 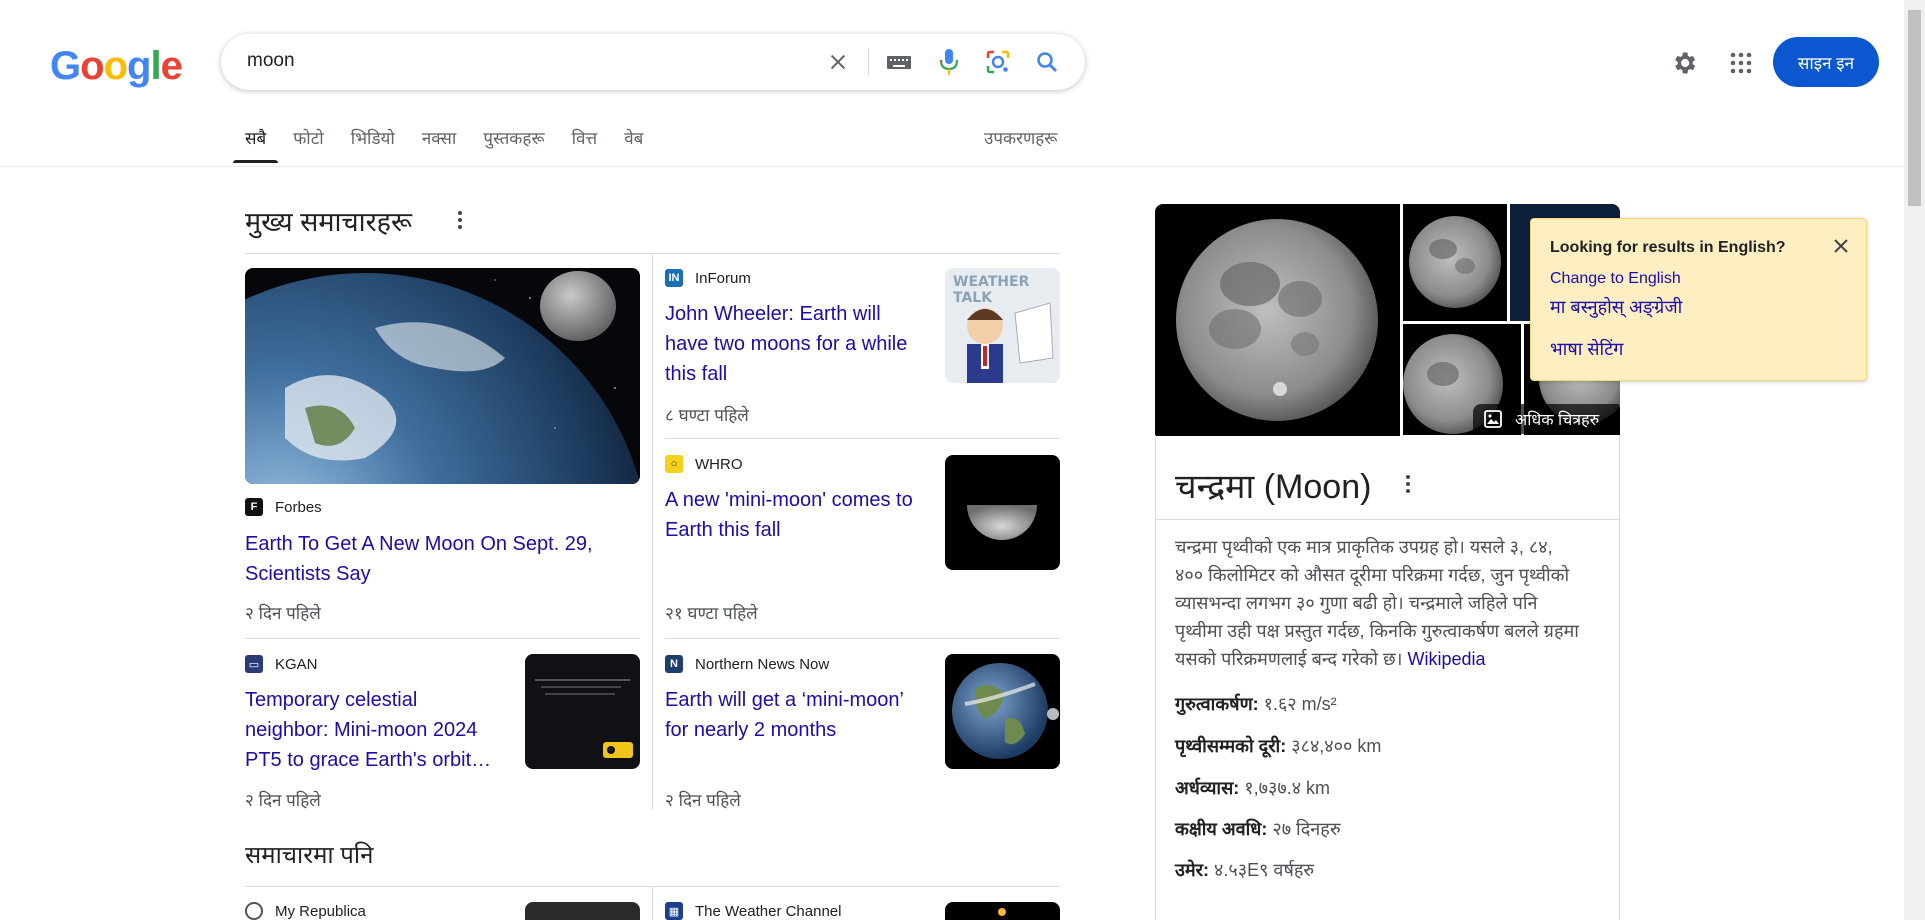 What do you see at coordinates (1408, 484) in the screenshot?
I see `kp-more-options-icon` at bounding box center [1408, 484].